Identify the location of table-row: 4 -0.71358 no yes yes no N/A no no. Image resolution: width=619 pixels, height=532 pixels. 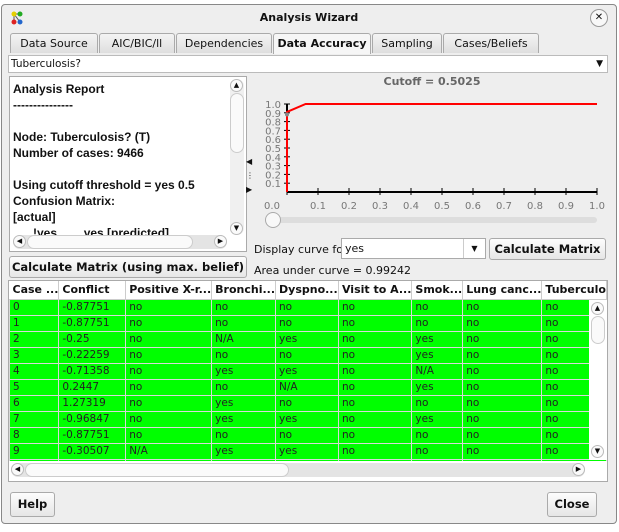
(308, 371).